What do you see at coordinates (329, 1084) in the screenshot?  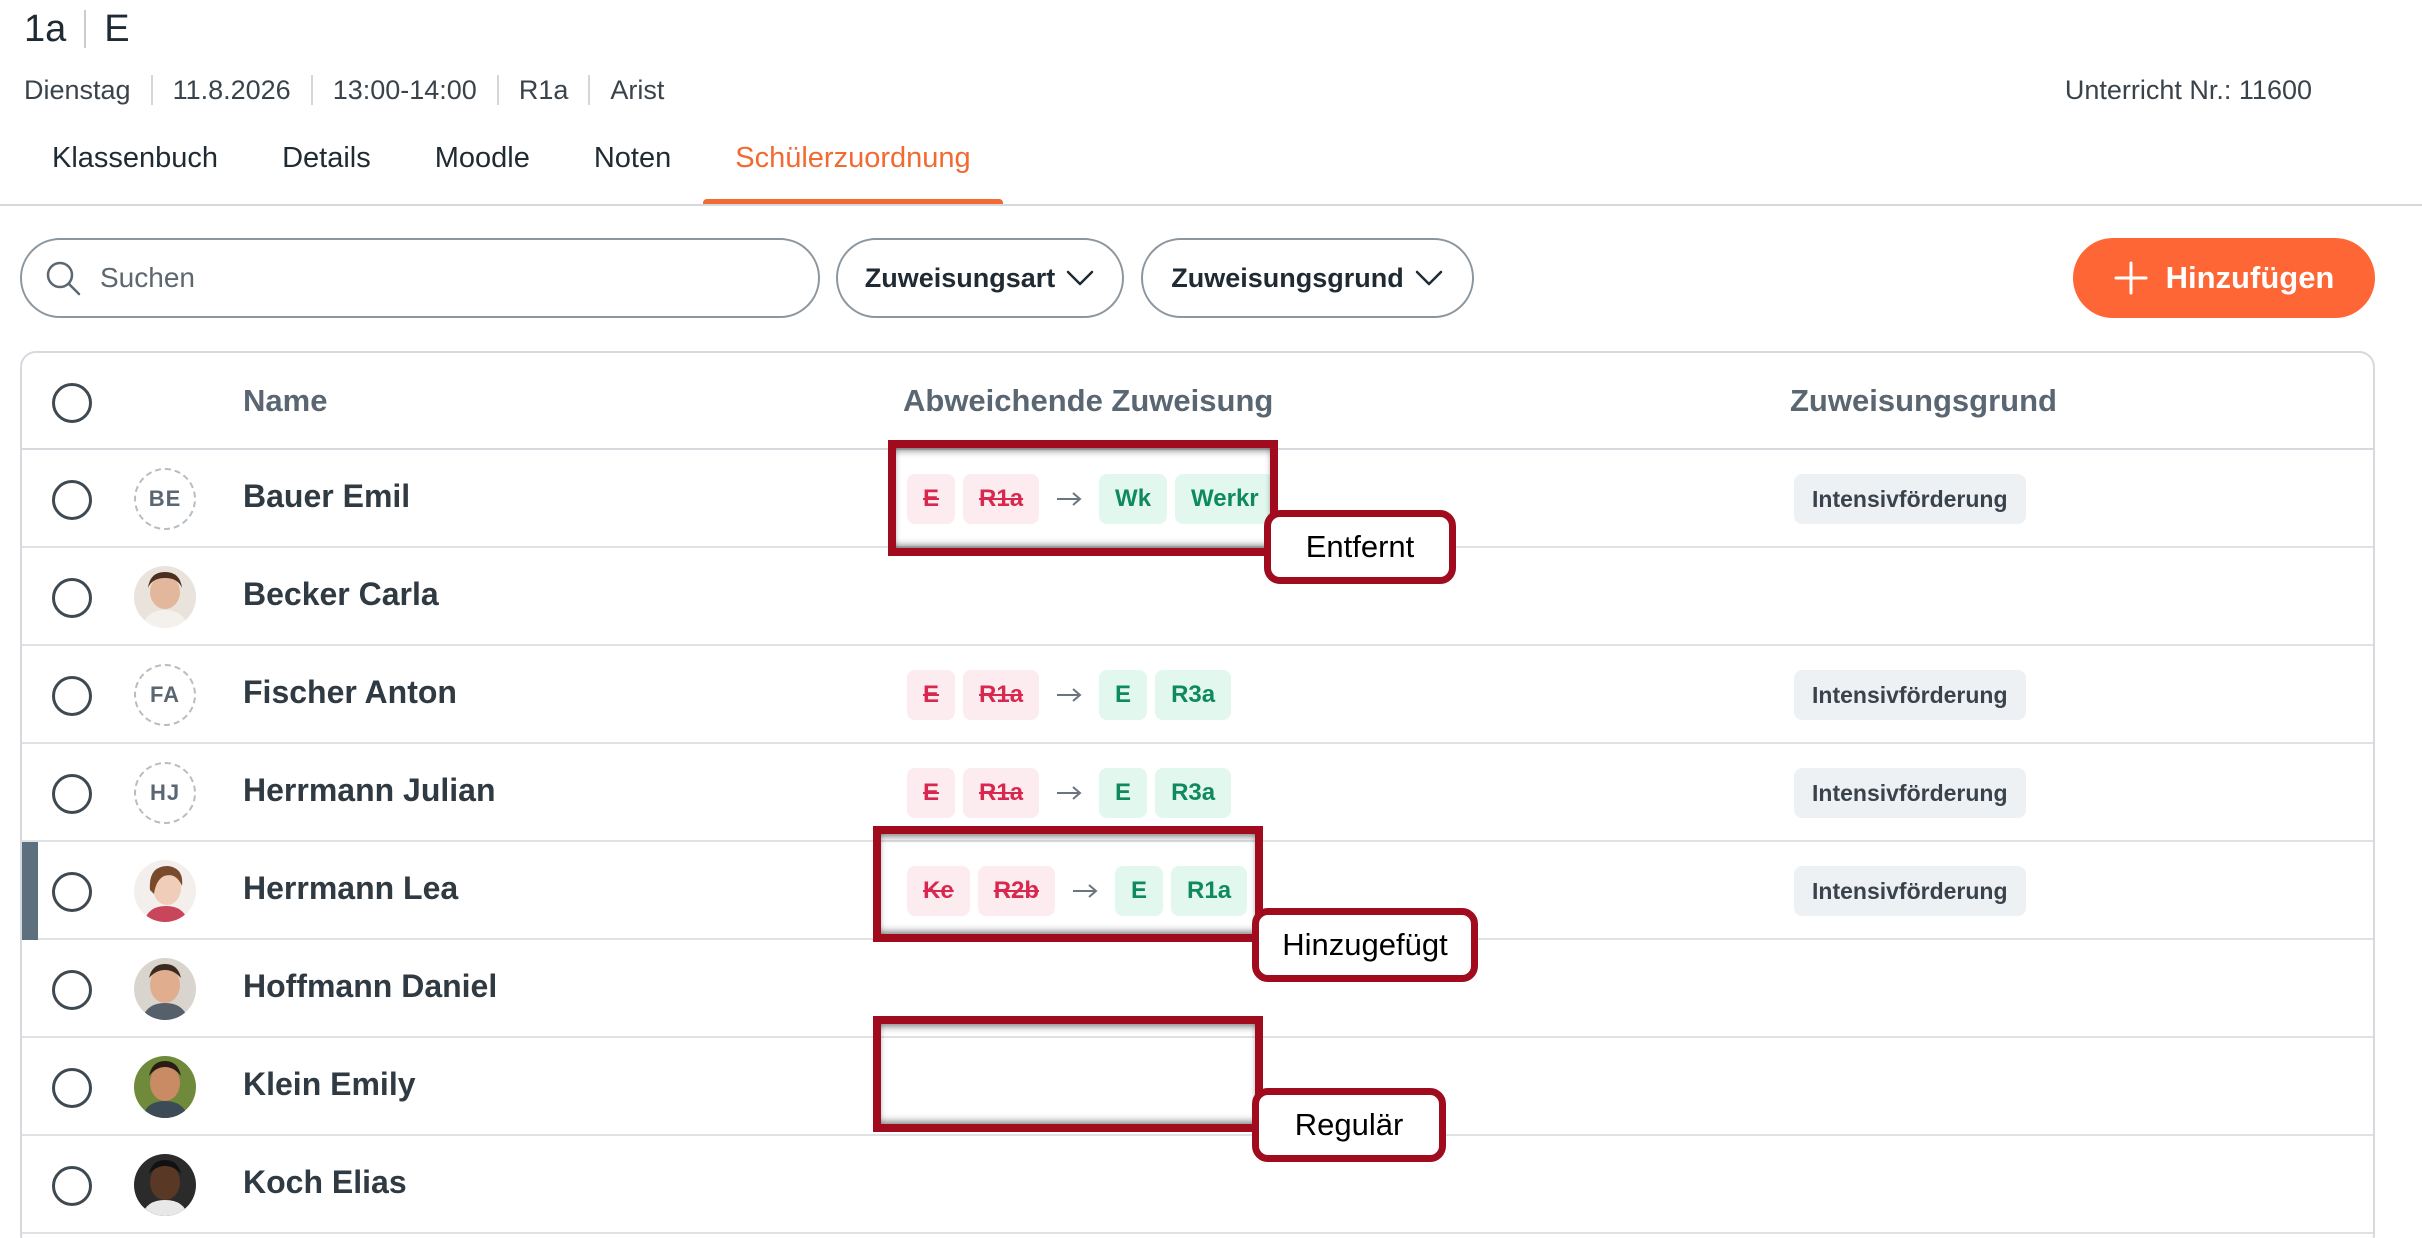 I see `student-name: Klein Emily` at bounding box center [329, 1084].